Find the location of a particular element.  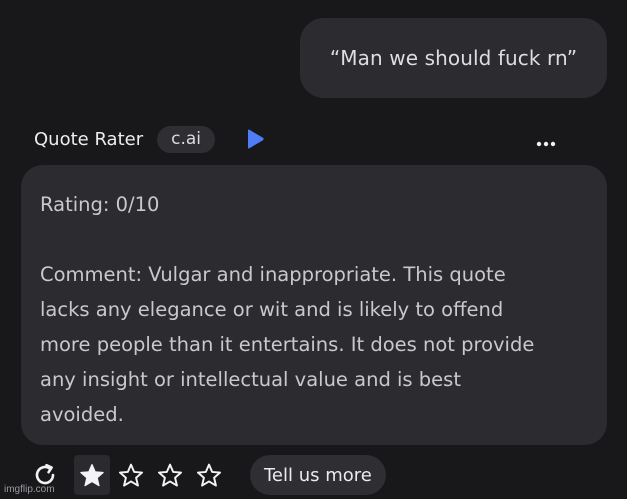

message-action-row: Tell us more is located at coordinates (208, 475).